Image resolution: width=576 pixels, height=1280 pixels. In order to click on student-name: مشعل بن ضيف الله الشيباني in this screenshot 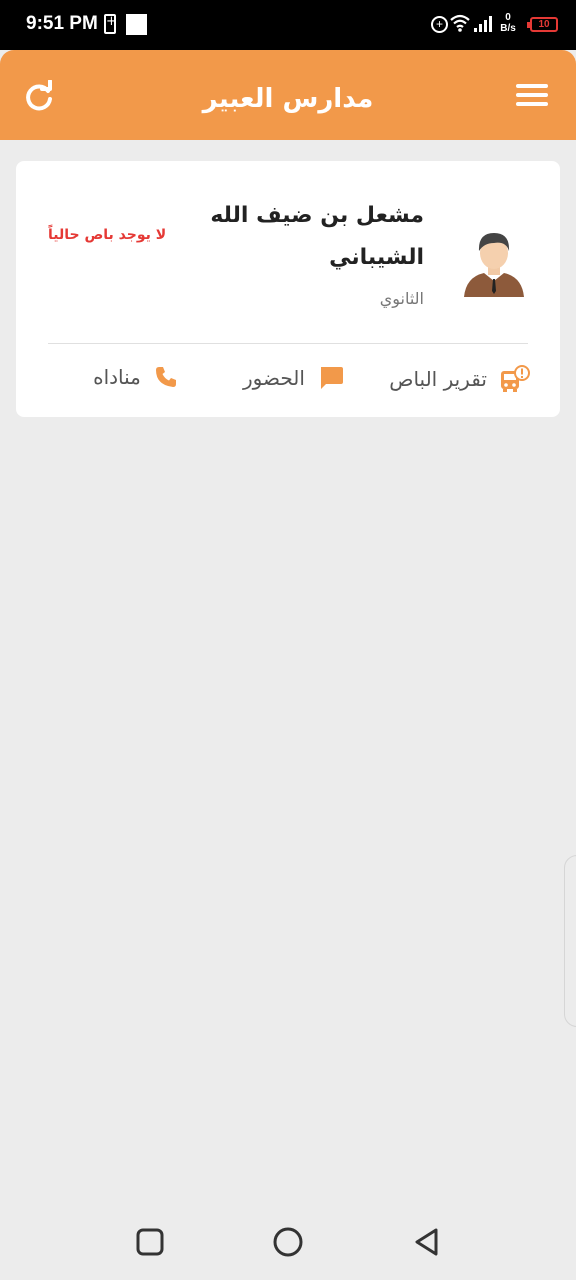, I will do `click(317, 236)`.